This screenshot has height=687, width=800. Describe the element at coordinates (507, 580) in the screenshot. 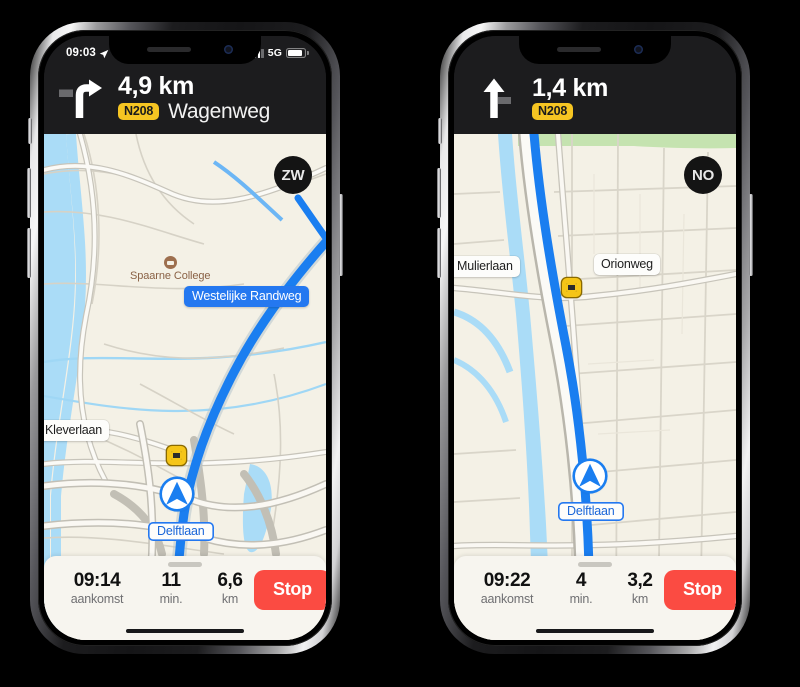

I see `eta-value: 09:22` at that location.